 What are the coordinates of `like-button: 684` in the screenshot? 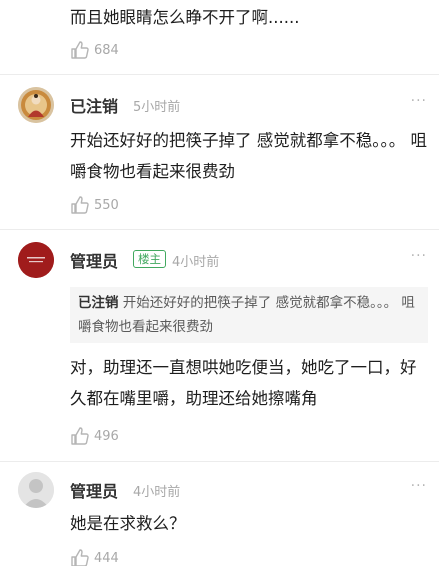 It's located at (94, 50).